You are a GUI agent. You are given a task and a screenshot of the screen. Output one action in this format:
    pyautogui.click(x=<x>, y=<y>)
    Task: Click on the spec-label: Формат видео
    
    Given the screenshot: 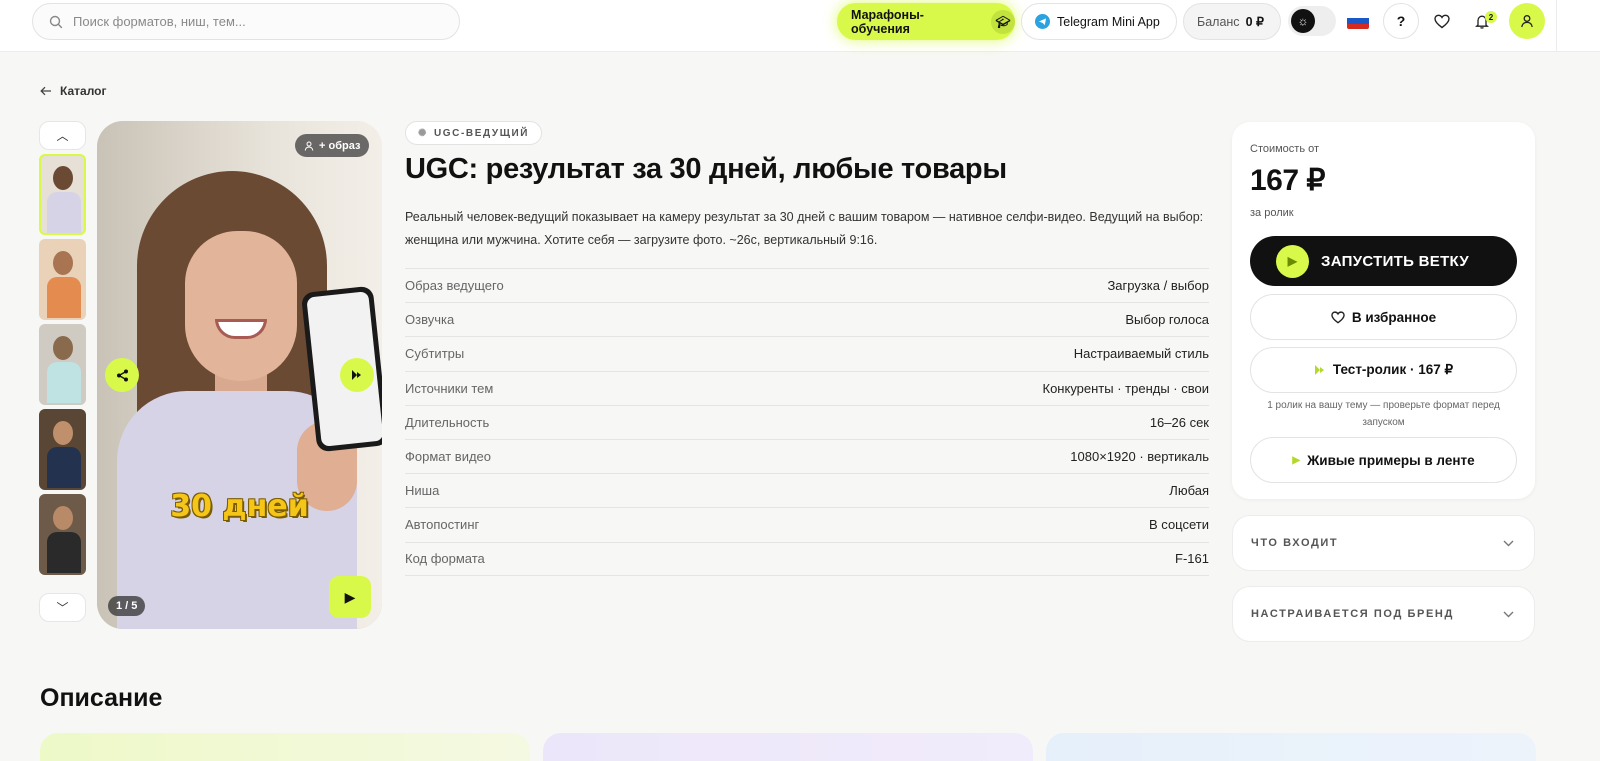 What is the action you would take?
    pyautogui.click(x=448, y=457)
    